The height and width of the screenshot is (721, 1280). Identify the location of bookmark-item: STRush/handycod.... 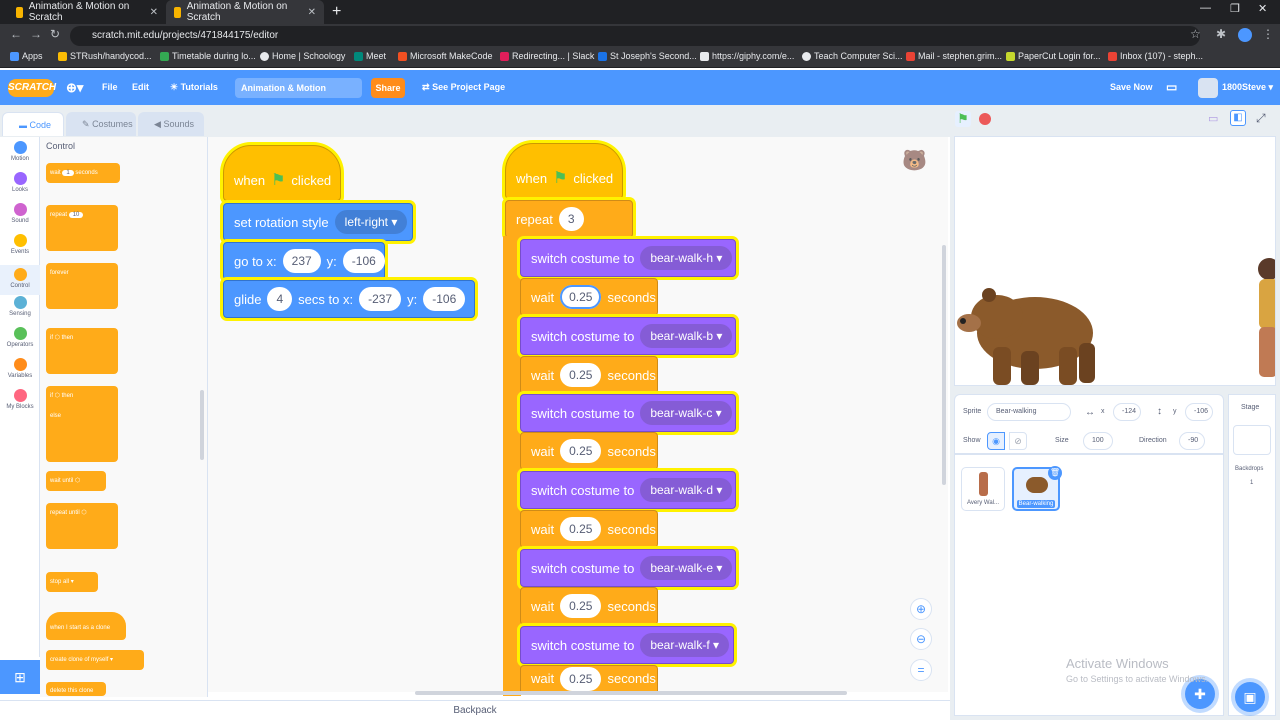
(105, 56).